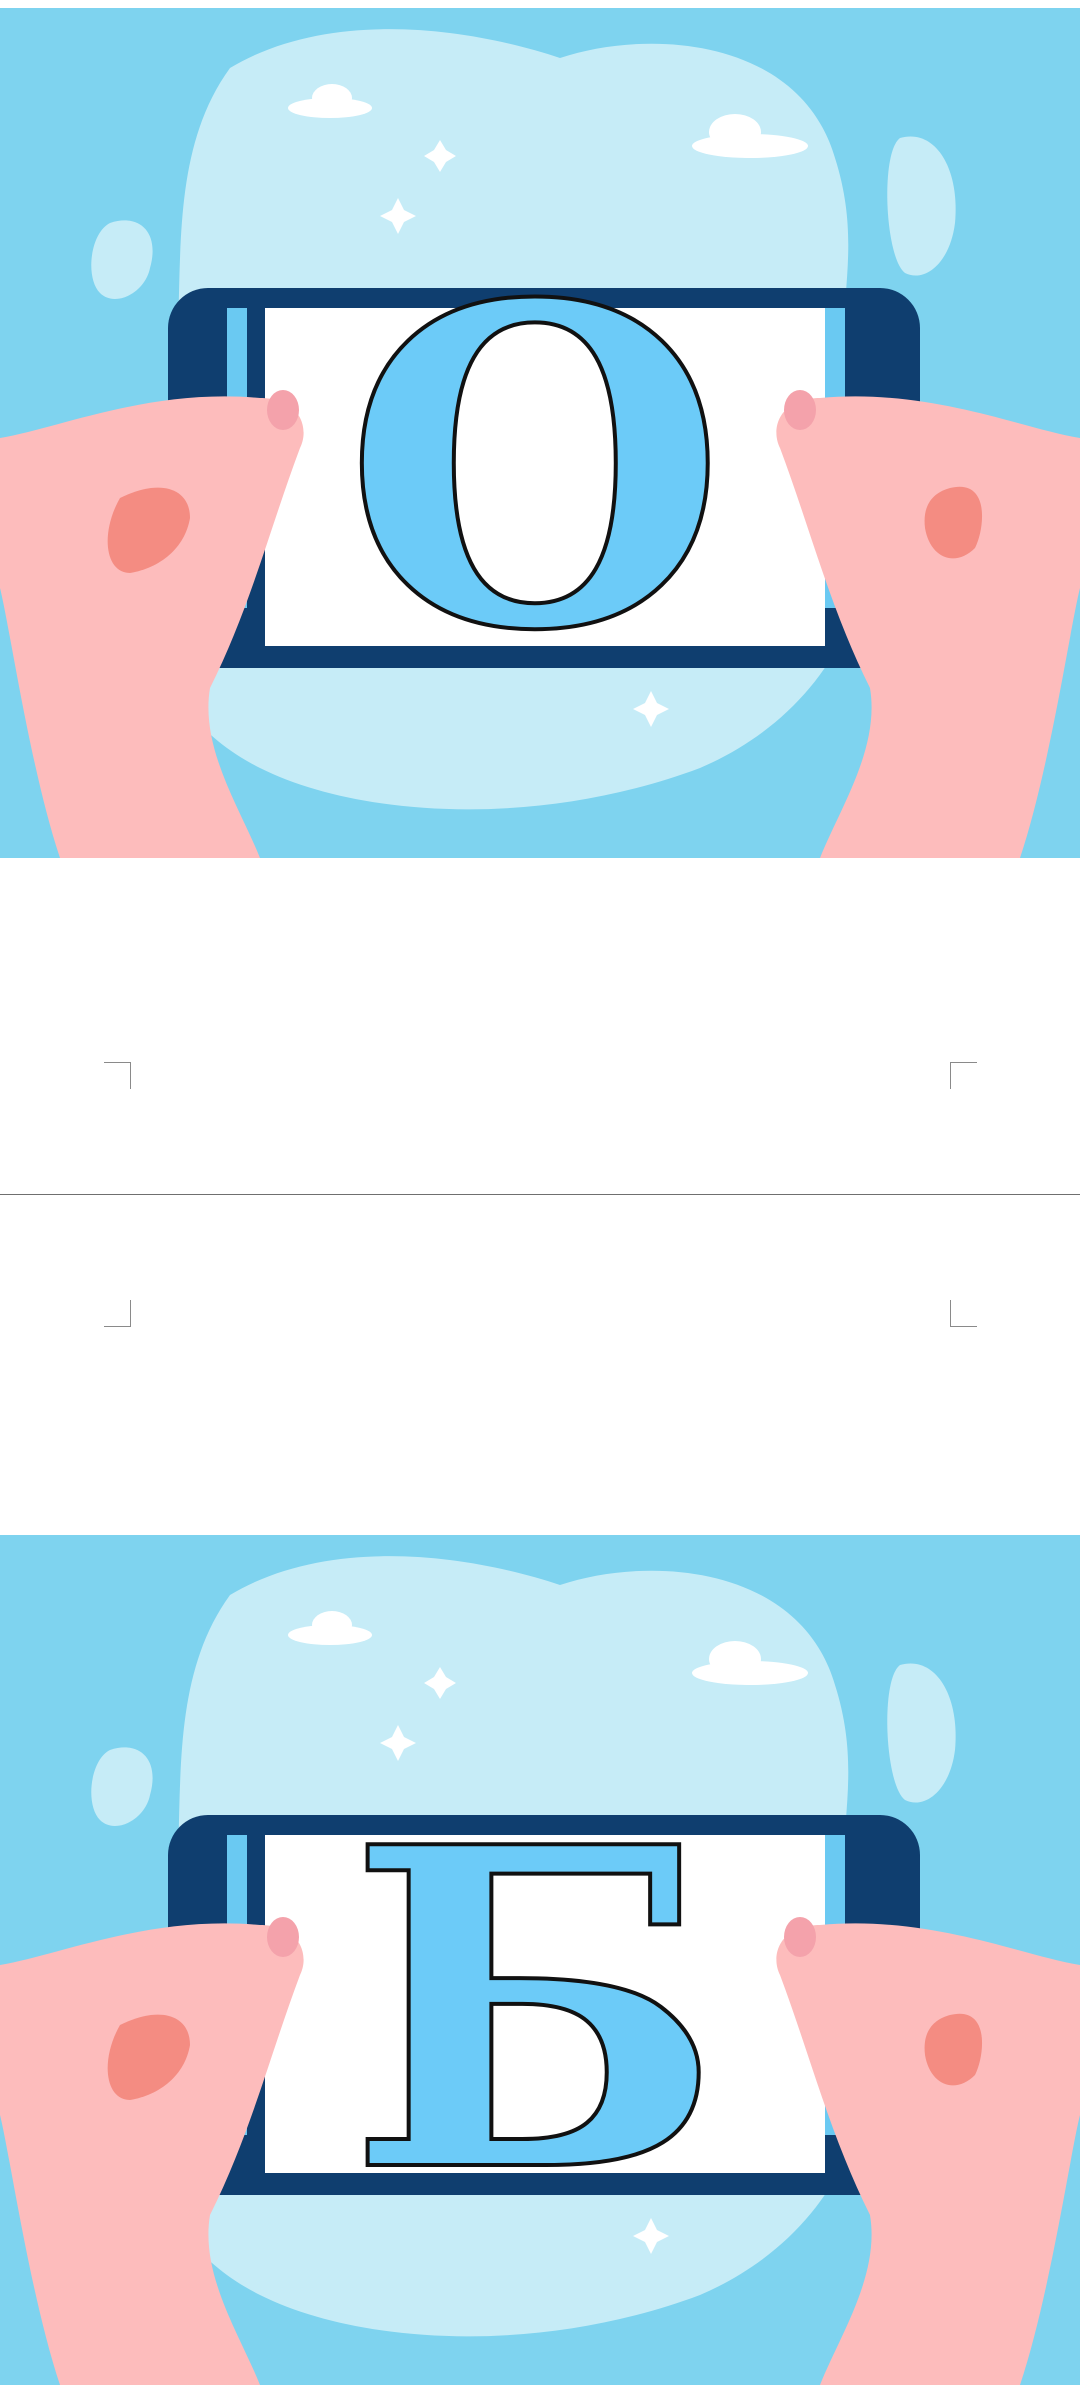  What do you see at coordinates (117, 1313) in the screenshot?
I see `crop-mark-bottom-left` at bounding box center [117, 1313].